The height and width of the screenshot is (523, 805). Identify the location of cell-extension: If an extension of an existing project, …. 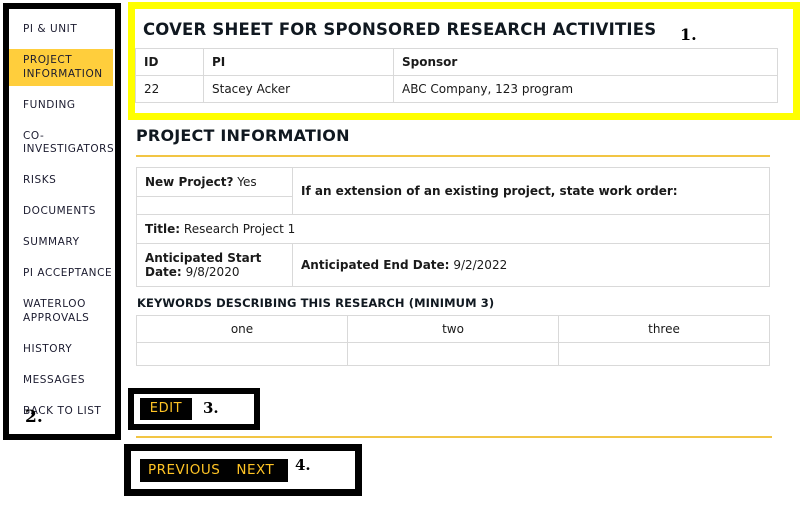
(531, 191).